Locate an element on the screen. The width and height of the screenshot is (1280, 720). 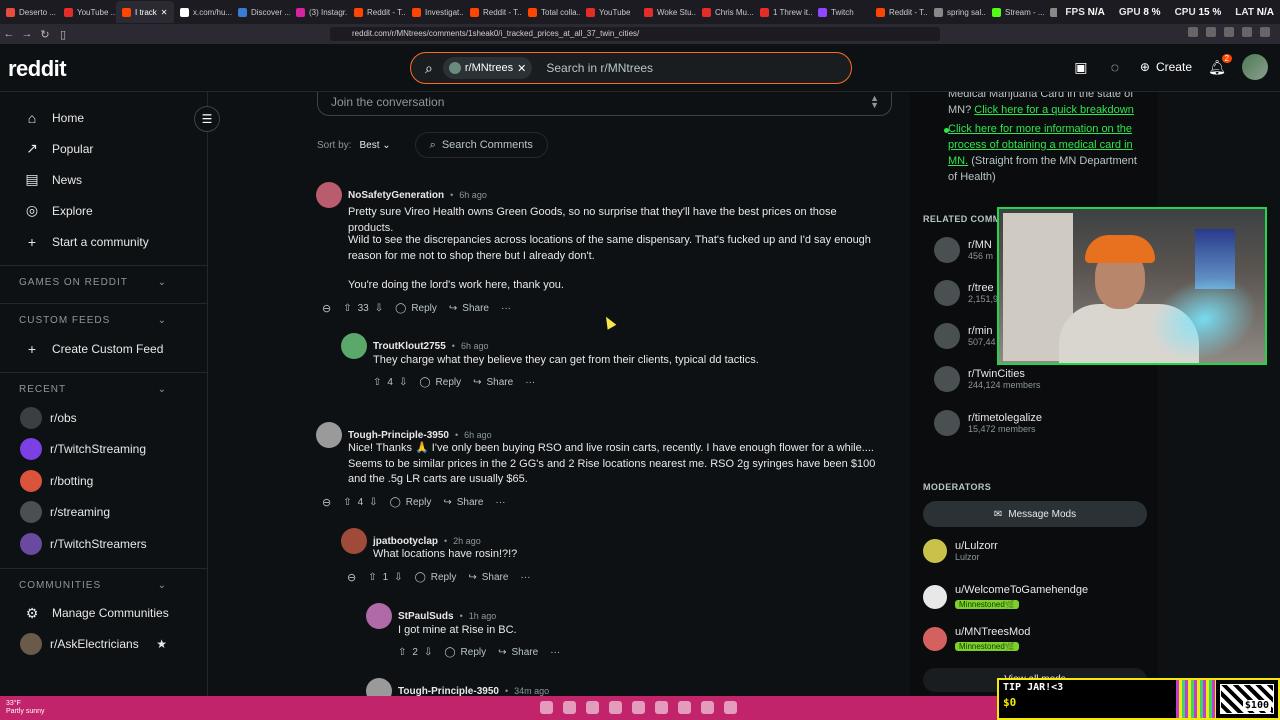
close-icon: ✕ is located at coordinates (521, 68).